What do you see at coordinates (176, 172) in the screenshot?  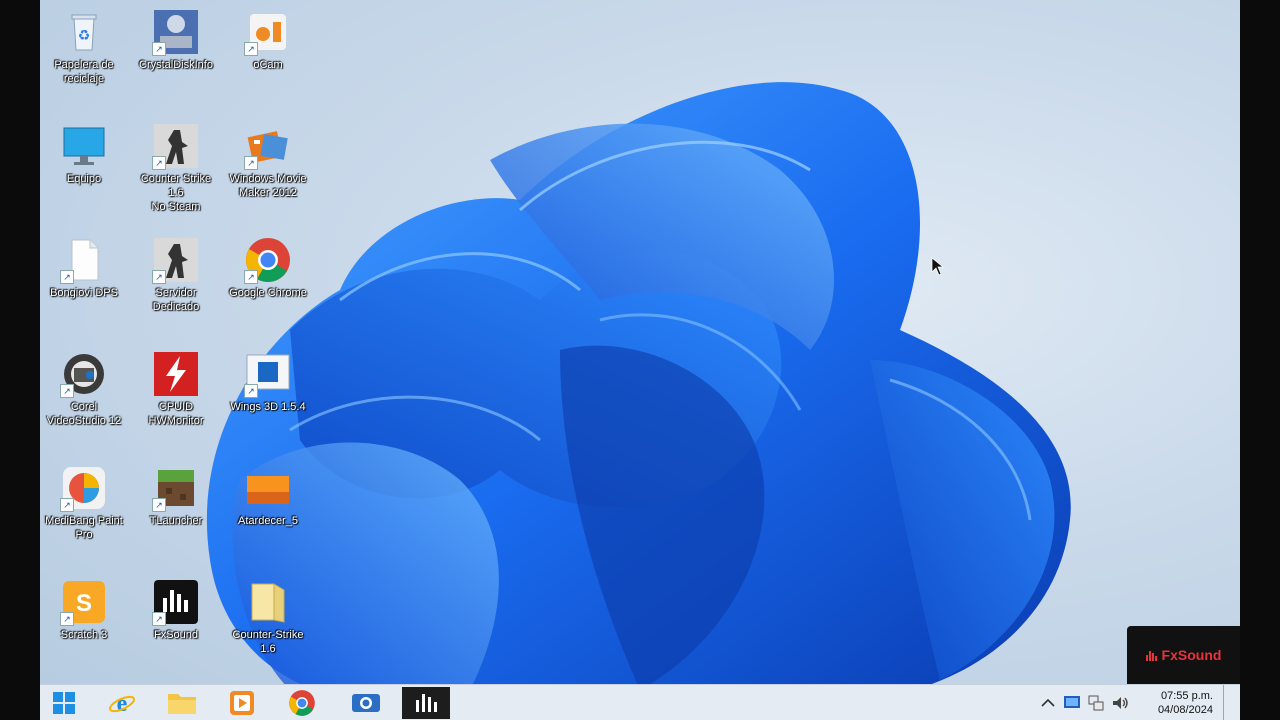 I see `desktop-icon-counter-strike: ↗ Counter Strike 1.6 No Steam` at bounding box center [176, 172].